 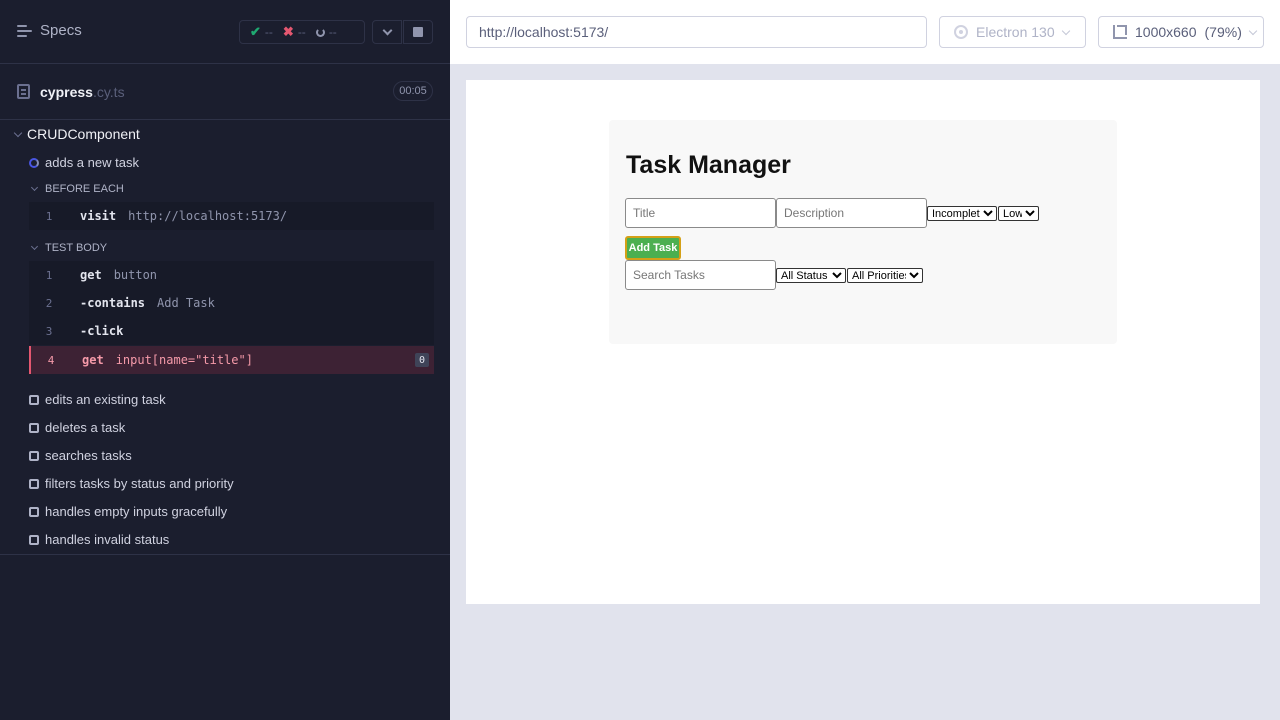 I want to click on pending-count: --, so click(x=332, y=32).